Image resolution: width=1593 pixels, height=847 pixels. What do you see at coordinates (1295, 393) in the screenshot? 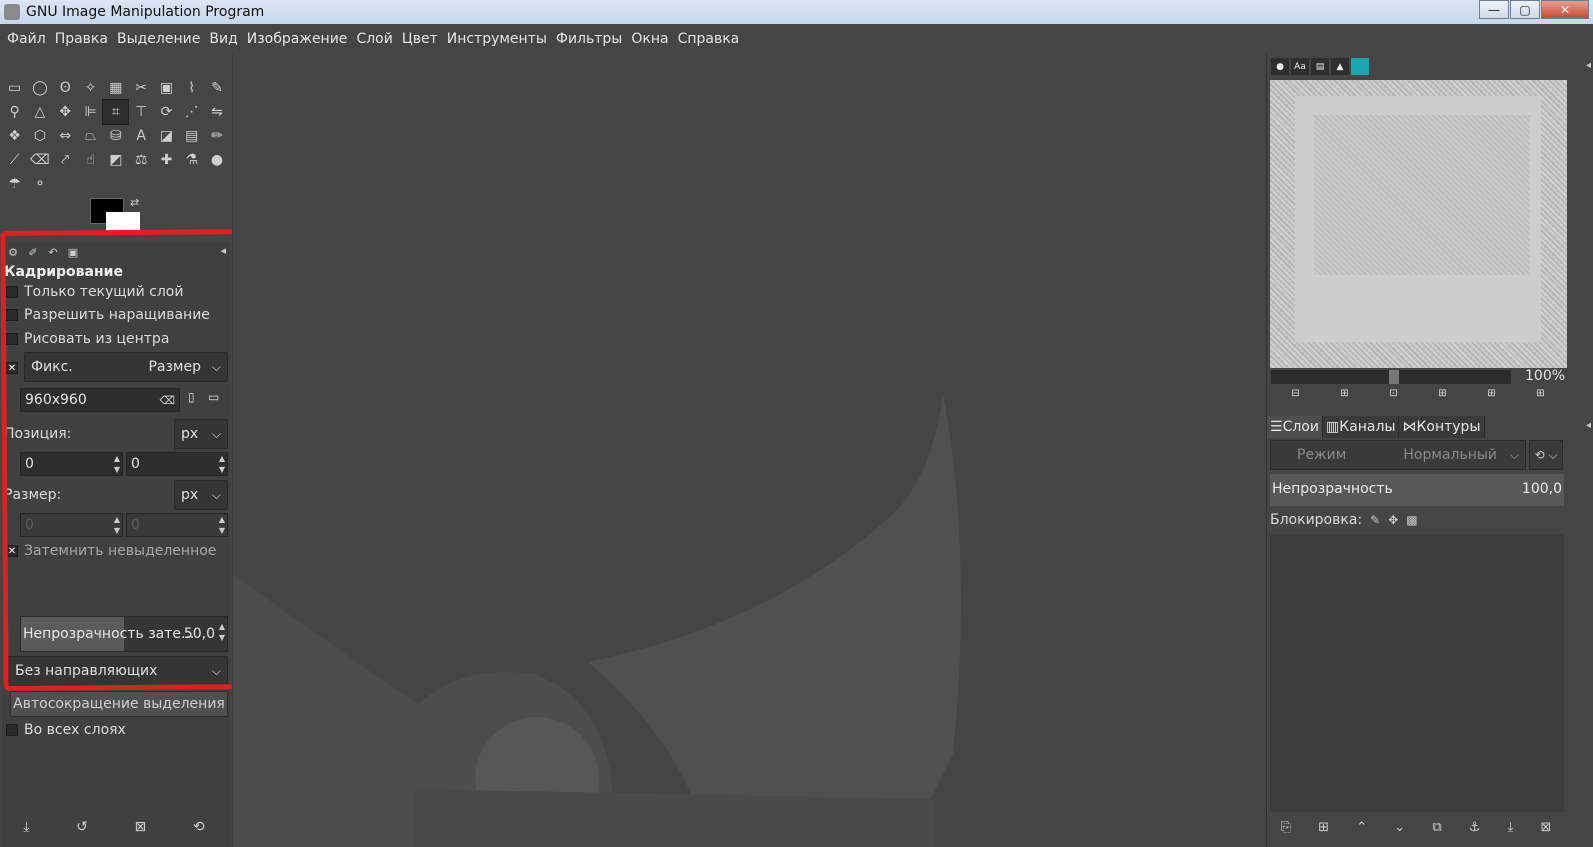
I see `zoom-out-icon: ⊟` at bounding box center [1295, 393].